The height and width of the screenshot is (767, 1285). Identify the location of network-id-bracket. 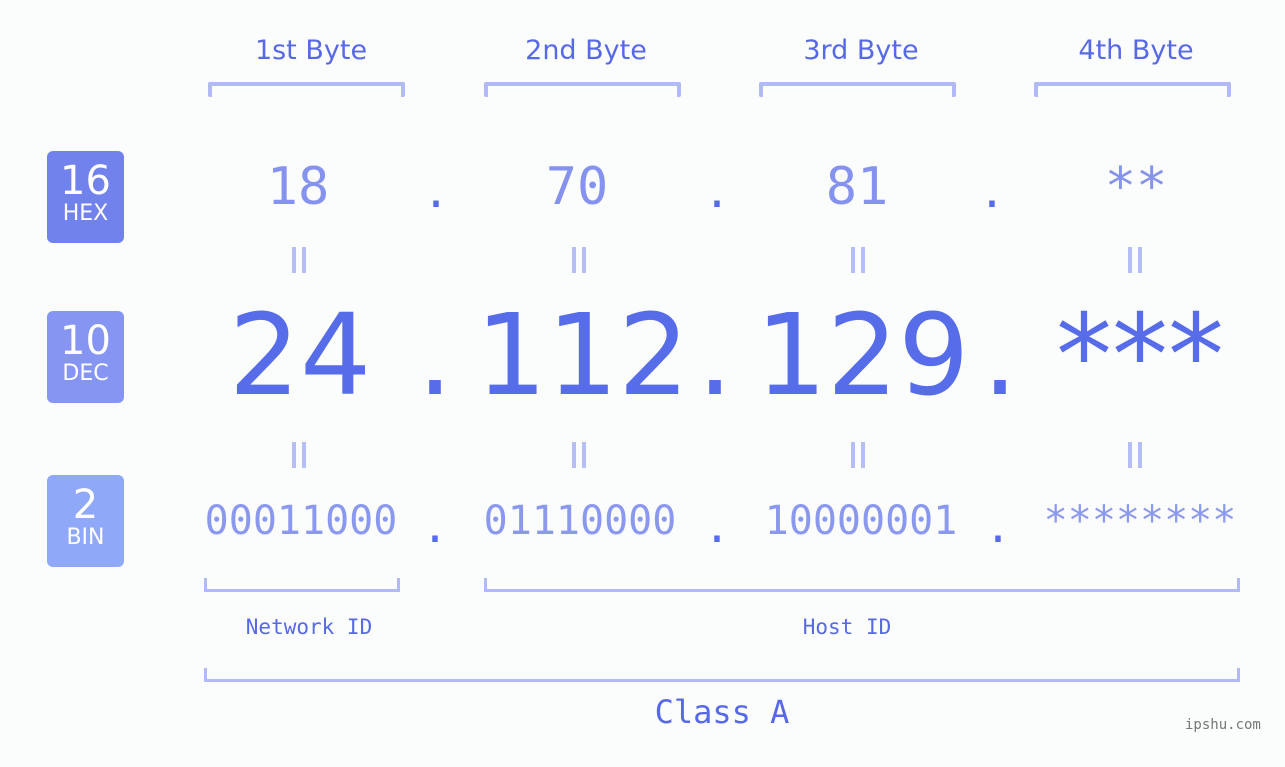
(302, 585).